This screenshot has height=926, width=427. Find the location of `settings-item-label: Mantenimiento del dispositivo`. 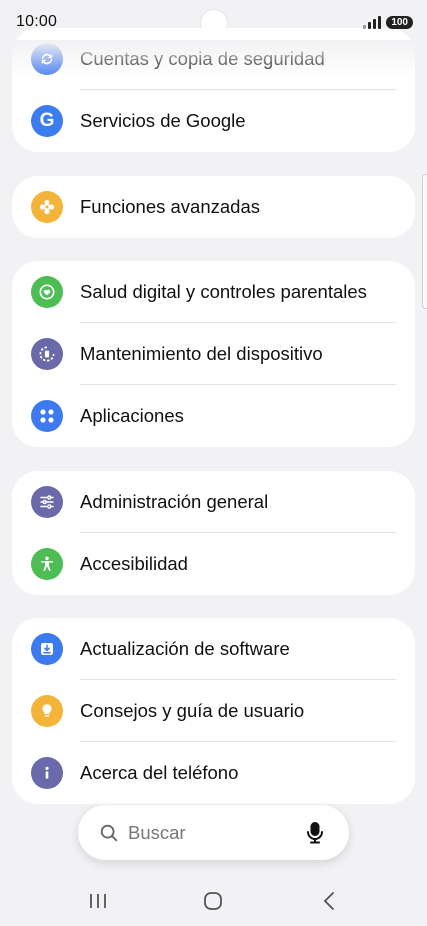

settings-item-label: Mantenimiento del dispositivo is located at coordinates (201, 353).